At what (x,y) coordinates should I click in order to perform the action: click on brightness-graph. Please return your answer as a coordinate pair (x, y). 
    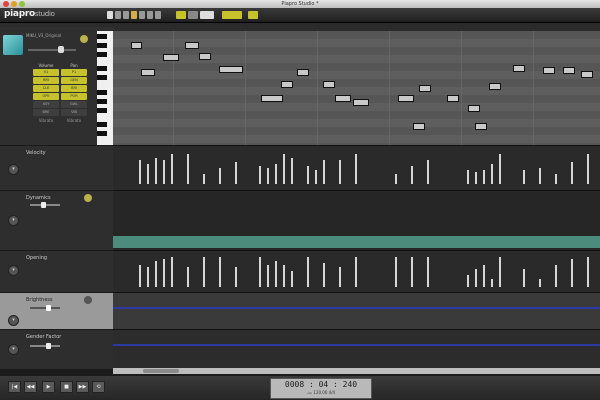
    Looking at the image, I should click on (356, 310).